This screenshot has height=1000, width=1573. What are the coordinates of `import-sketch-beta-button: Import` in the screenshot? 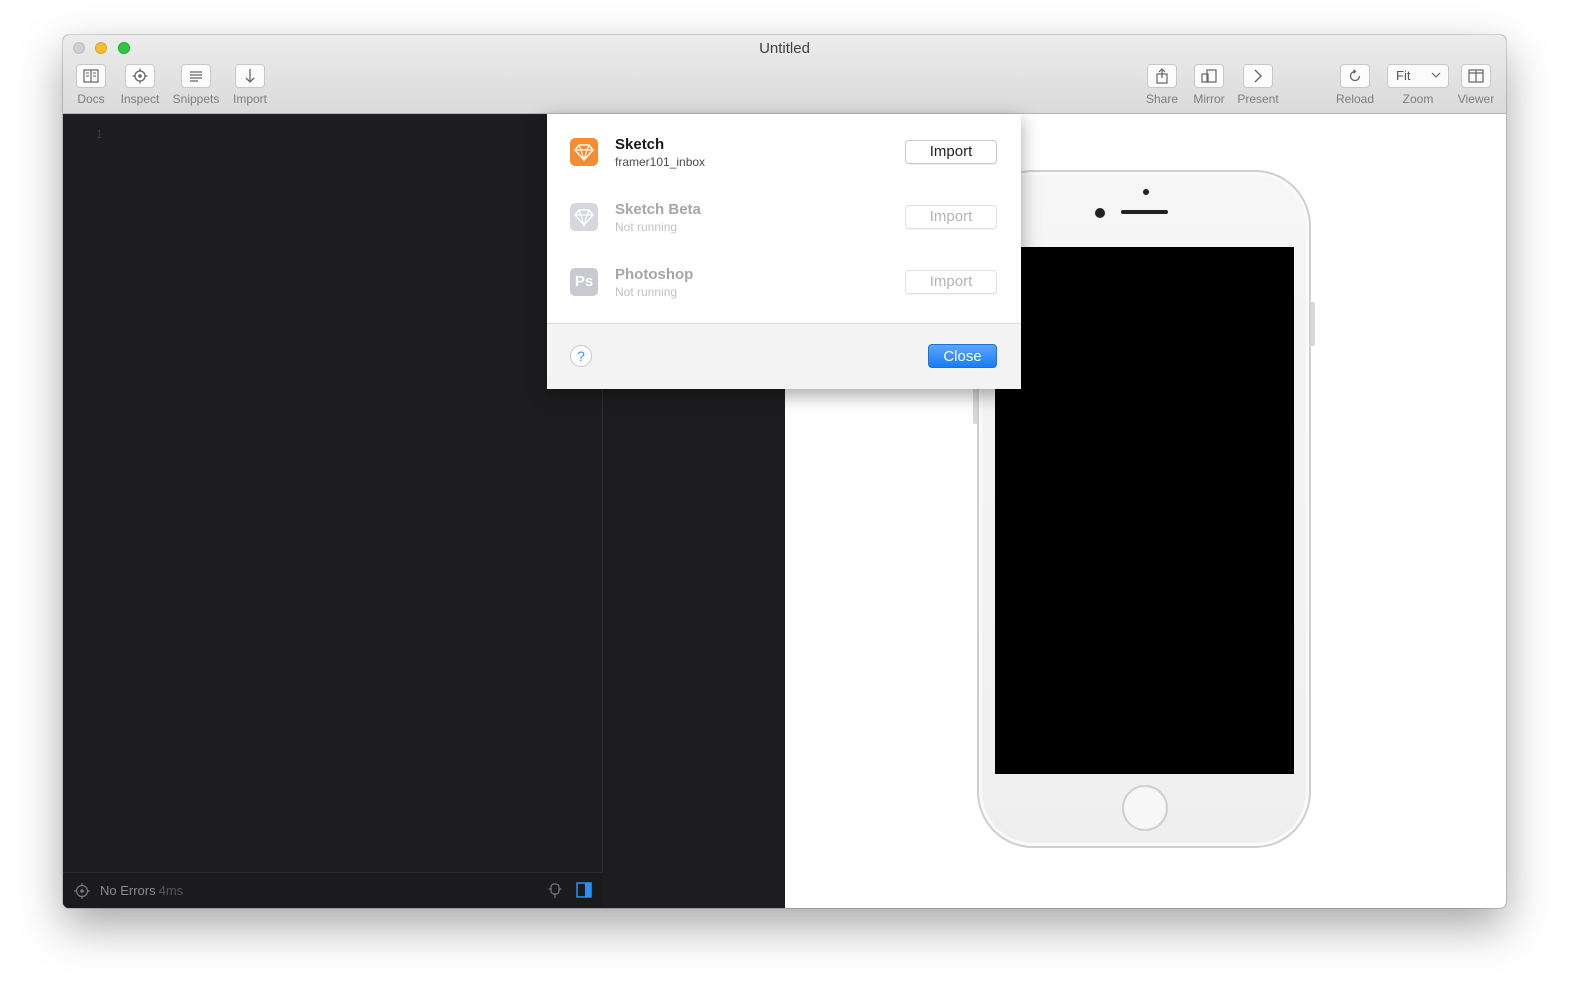 It's located at (951, 217).